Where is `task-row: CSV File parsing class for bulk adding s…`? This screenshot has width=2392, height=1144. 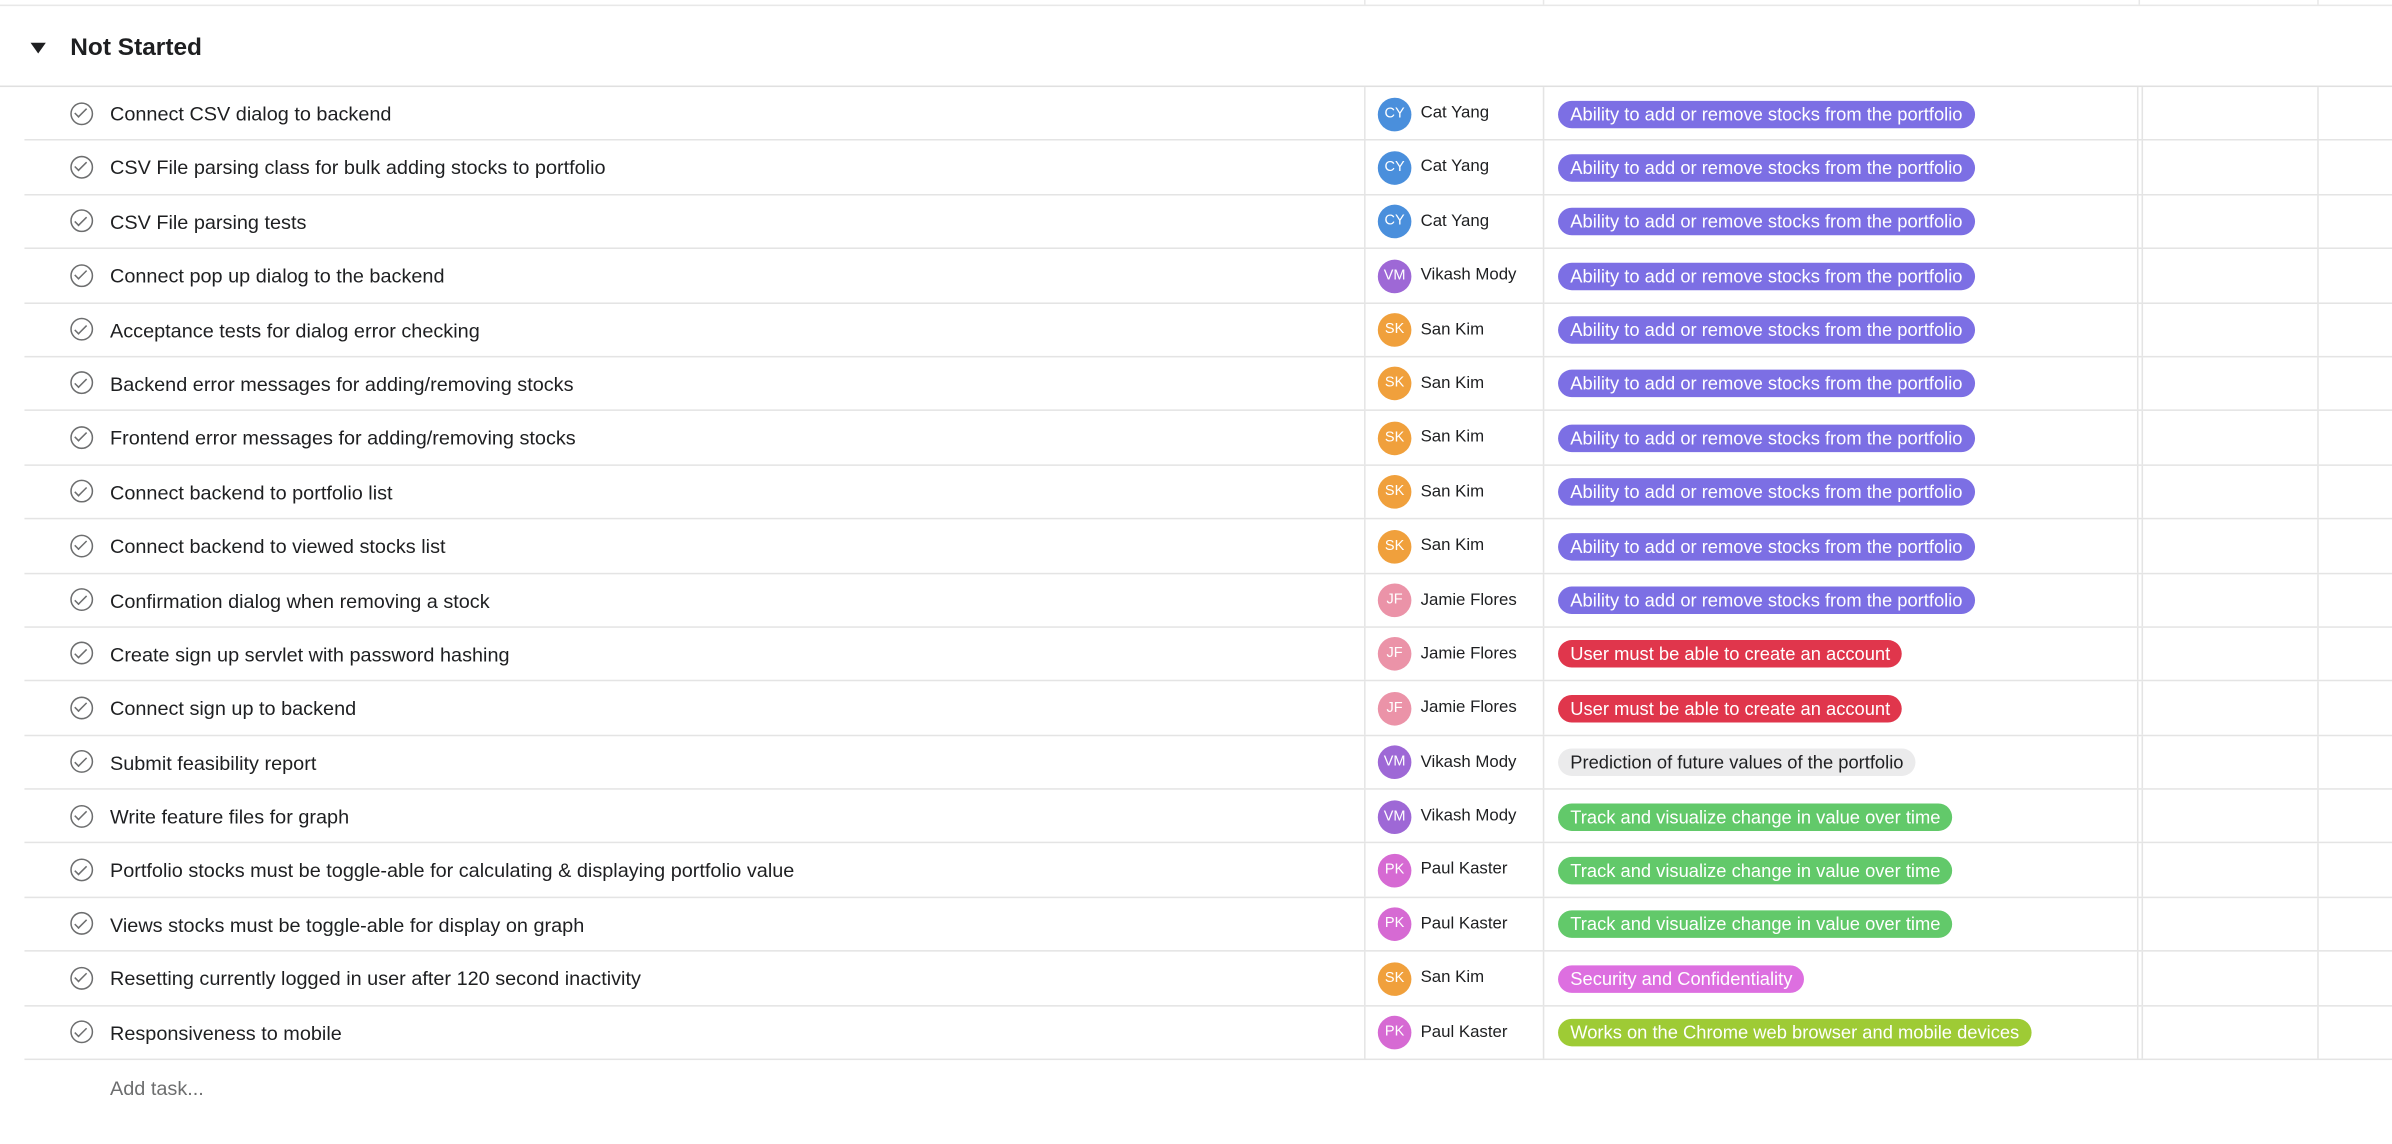
task-row: CSV File parsing class for bulk adding s… is located at coordinates (1208, 168).